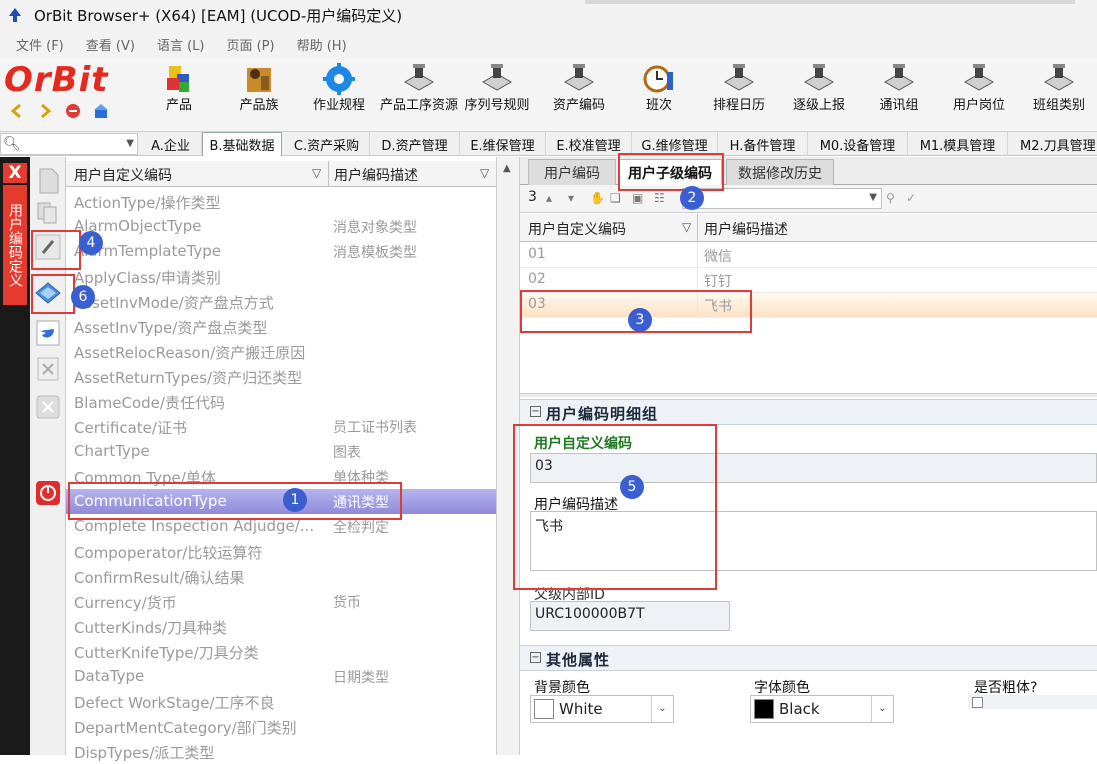 This screenshot has height=764, width=1097. Describe the element at coordinates (602, 709) in the screenshot. I see `bg-color-select: White ⌄` at that location.